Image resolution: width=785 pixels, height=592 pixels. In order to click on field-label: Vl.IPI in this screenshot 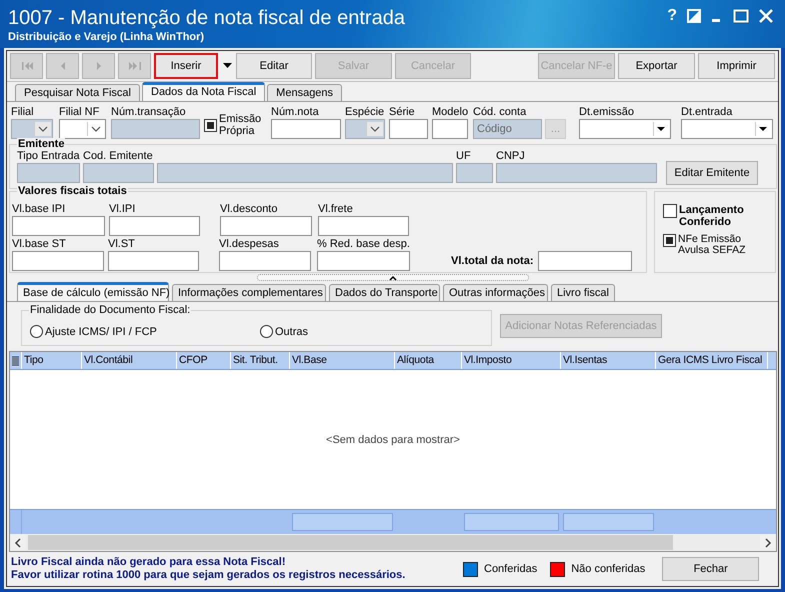, I will do `click(122, 209)`.